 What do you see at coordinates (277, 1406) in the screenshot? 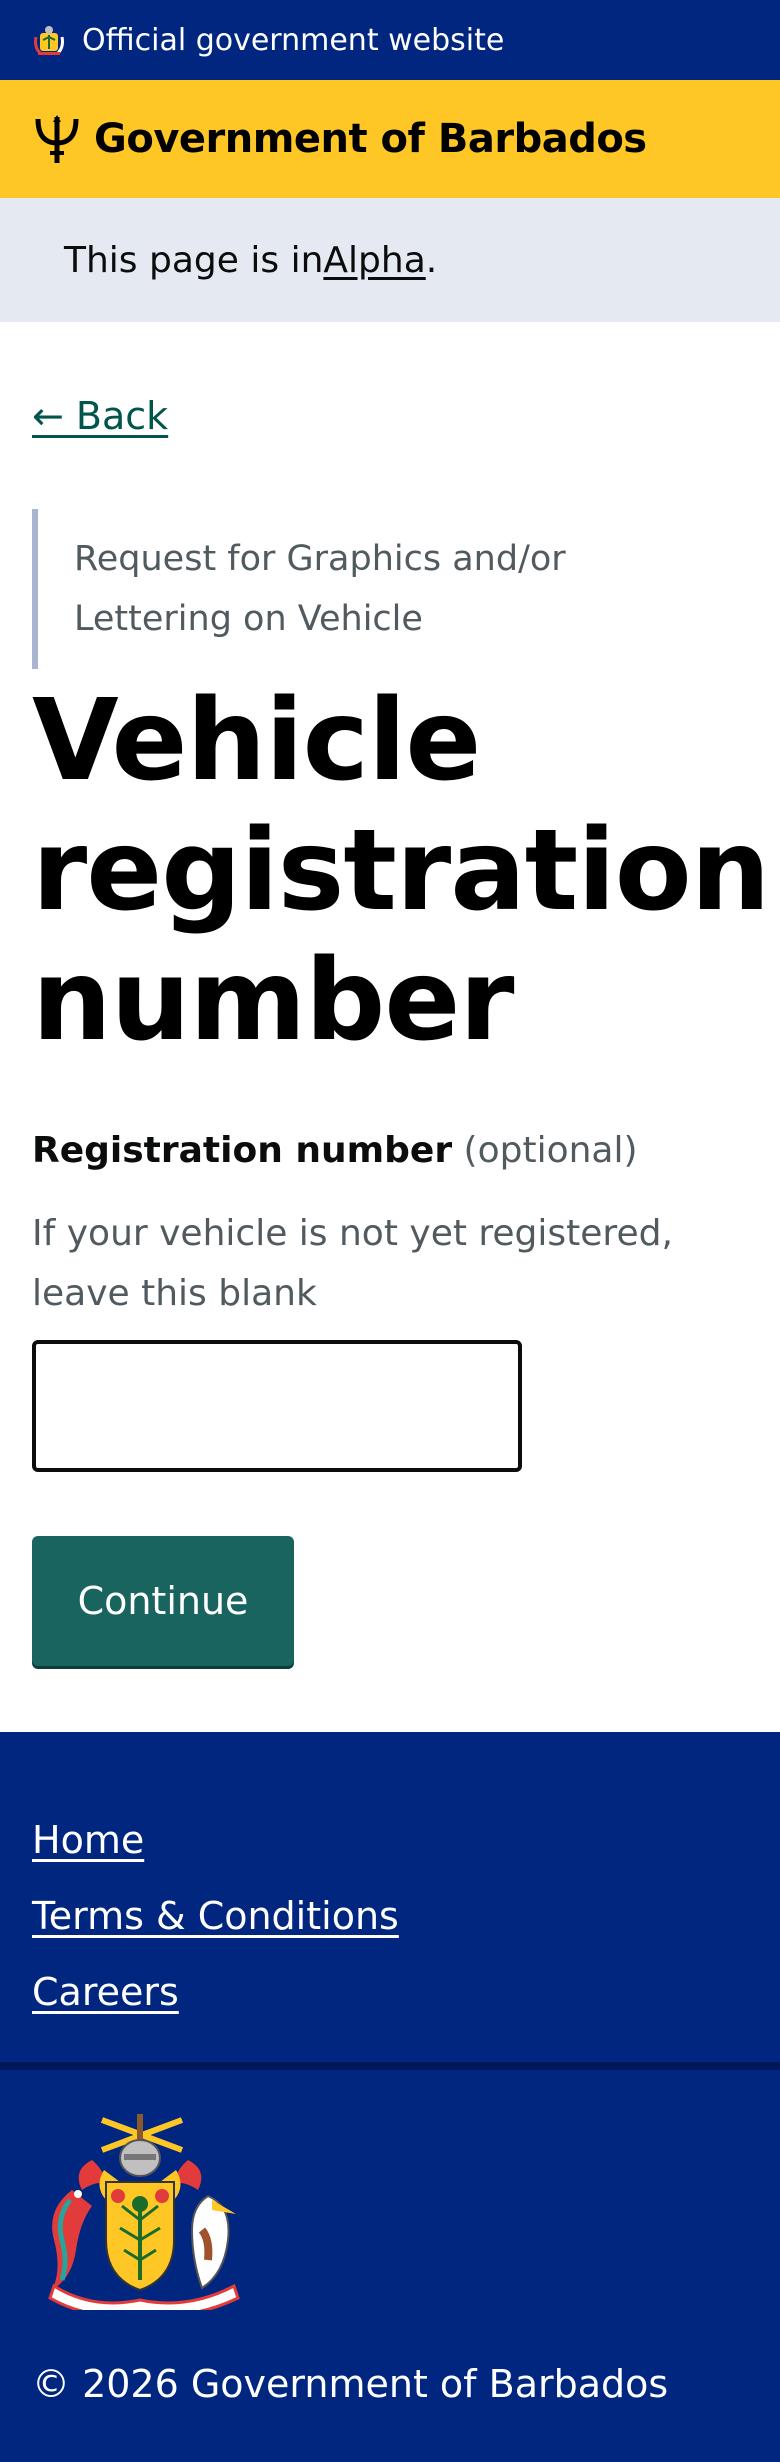
I see `registration-number-input` at bounding box center [277, 1406].